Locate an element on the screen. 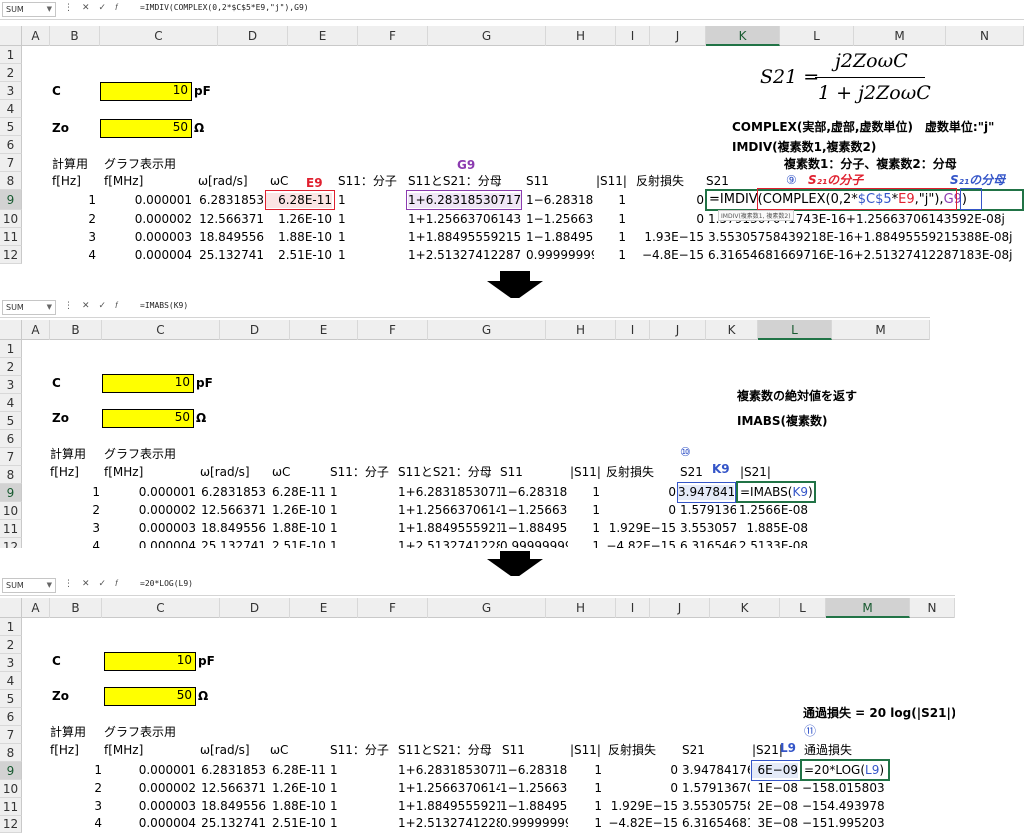  cell-k12: 6.31654681 is located at coordinates (716, 823).